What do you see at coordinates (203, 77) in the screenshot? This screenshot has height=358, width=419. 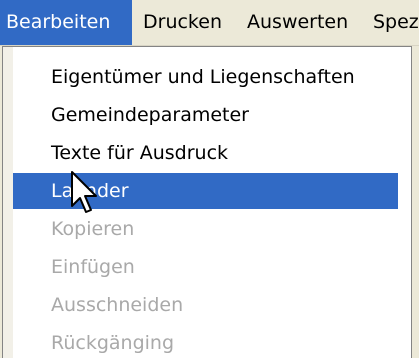 I see `menu-item-eigentuemer-label: Eigentümer und Liegenschaften` at bounding box center [203, 77].